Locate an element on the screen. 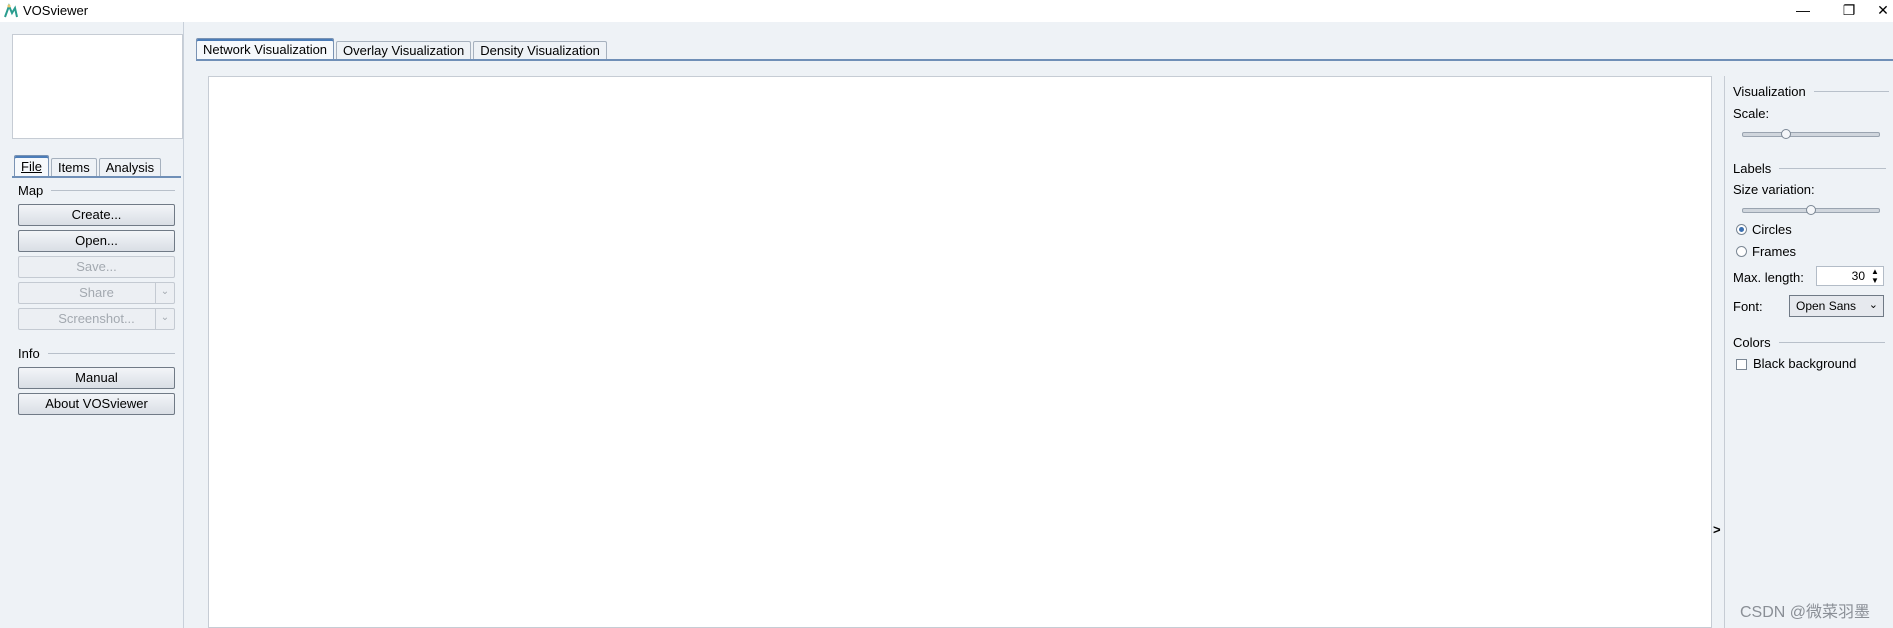  info-group-label: Info is located at coordinates (29, 353).